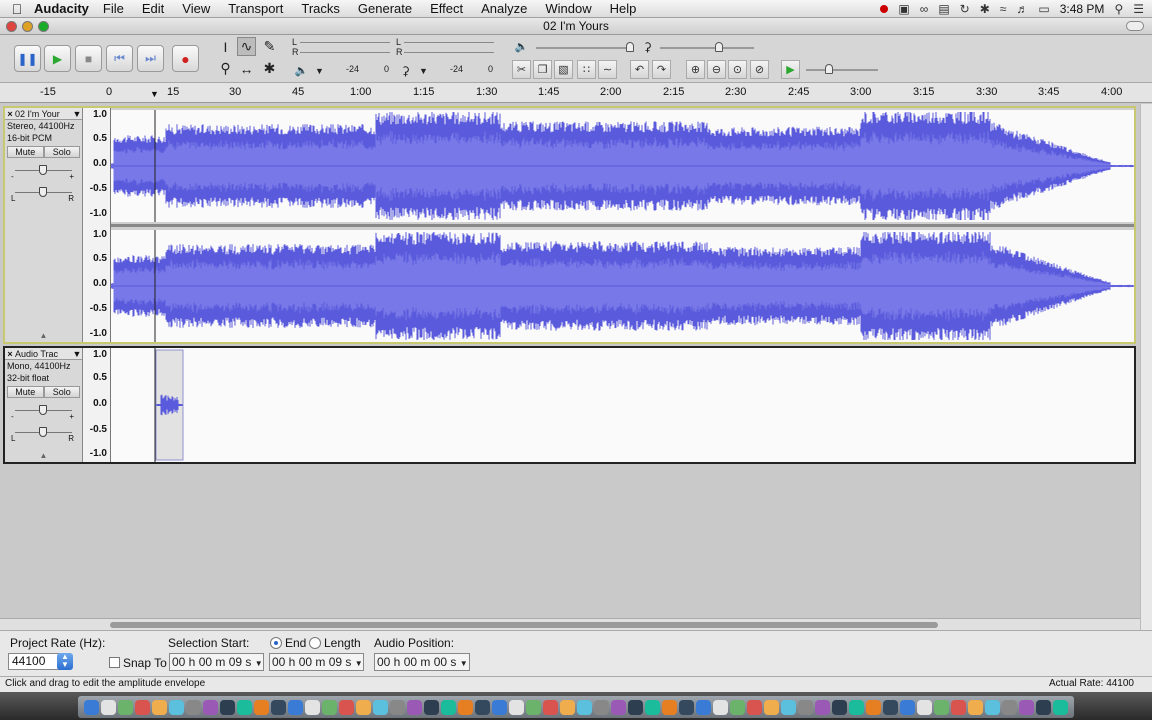  Describe the element at coordinates (43, 354) in the screenshot. I see `track-name-menu: × Audio Trac ▼` at that location.